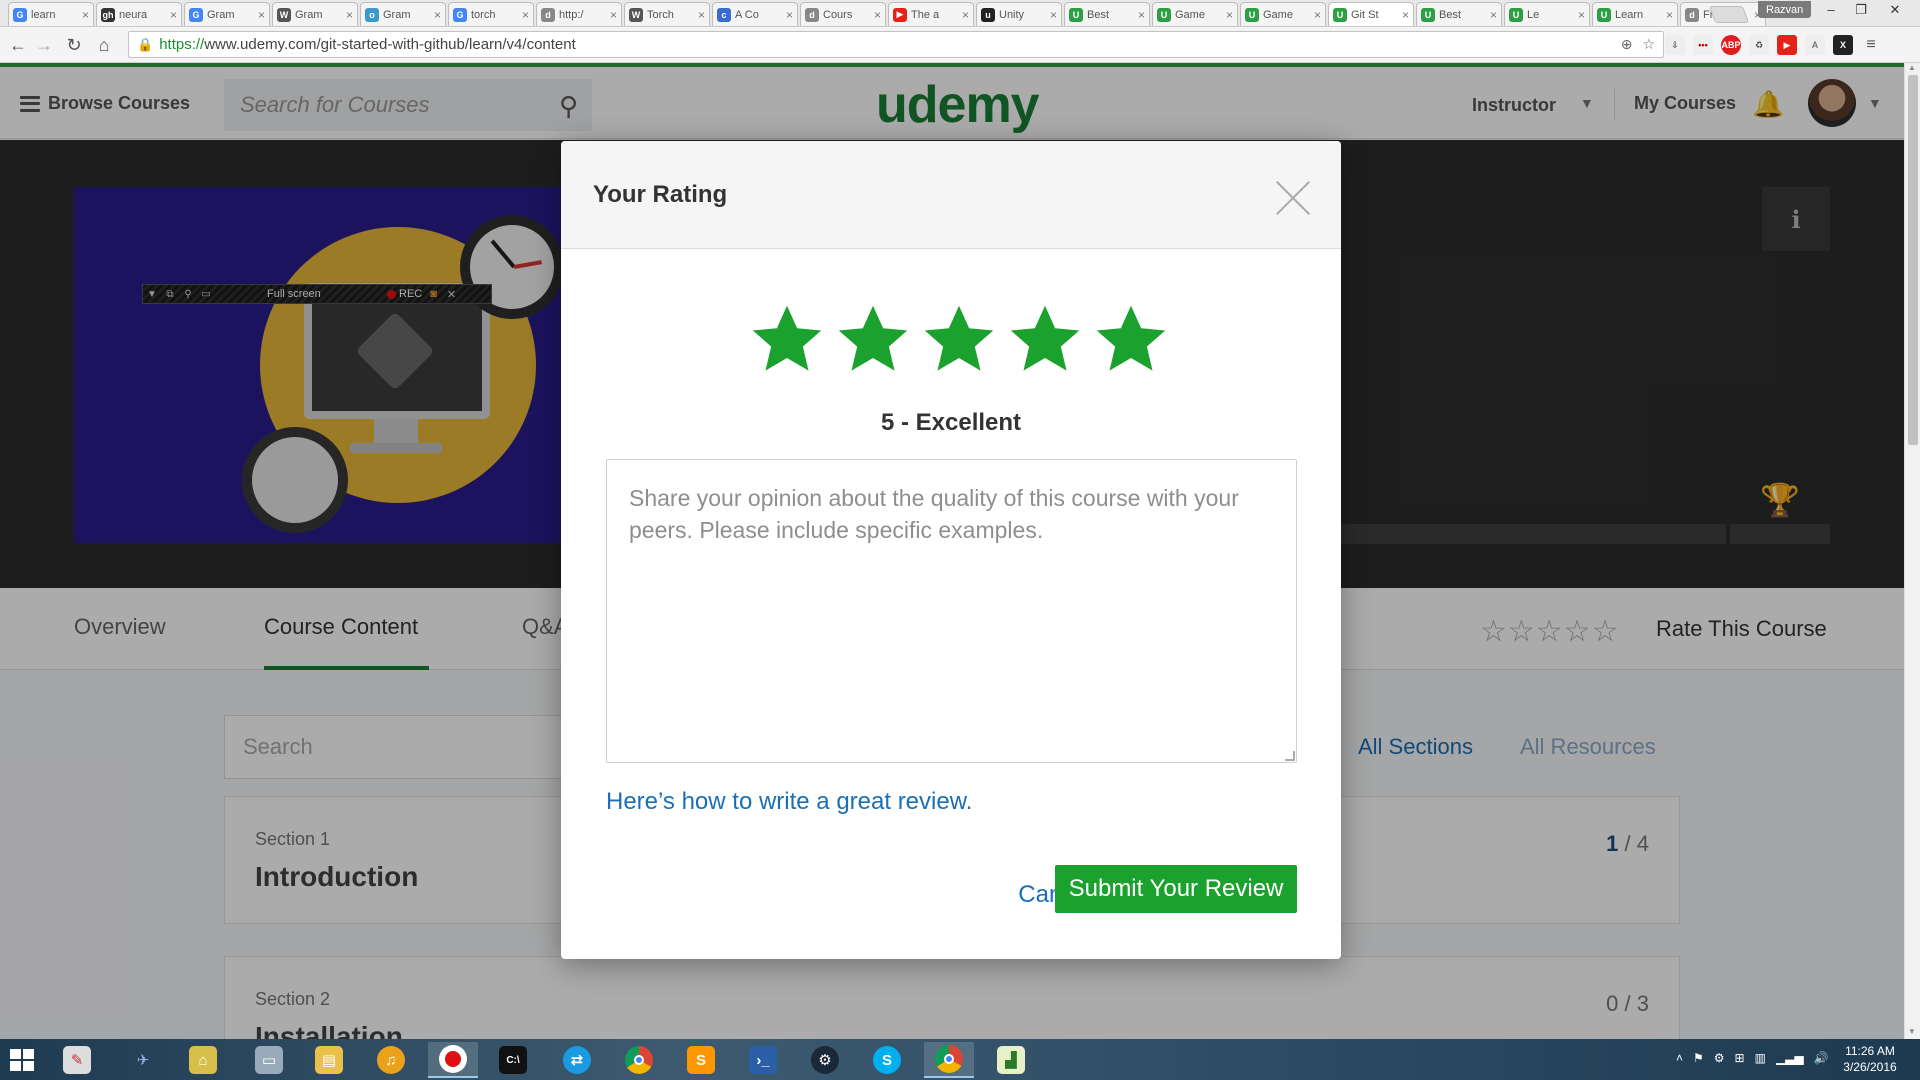 Image resolution: width=1920 pixels, height=1080 pixels. Describe the element at coordinates (747, 14) in the screenshot. I see `tab-title: A Co` at that location.